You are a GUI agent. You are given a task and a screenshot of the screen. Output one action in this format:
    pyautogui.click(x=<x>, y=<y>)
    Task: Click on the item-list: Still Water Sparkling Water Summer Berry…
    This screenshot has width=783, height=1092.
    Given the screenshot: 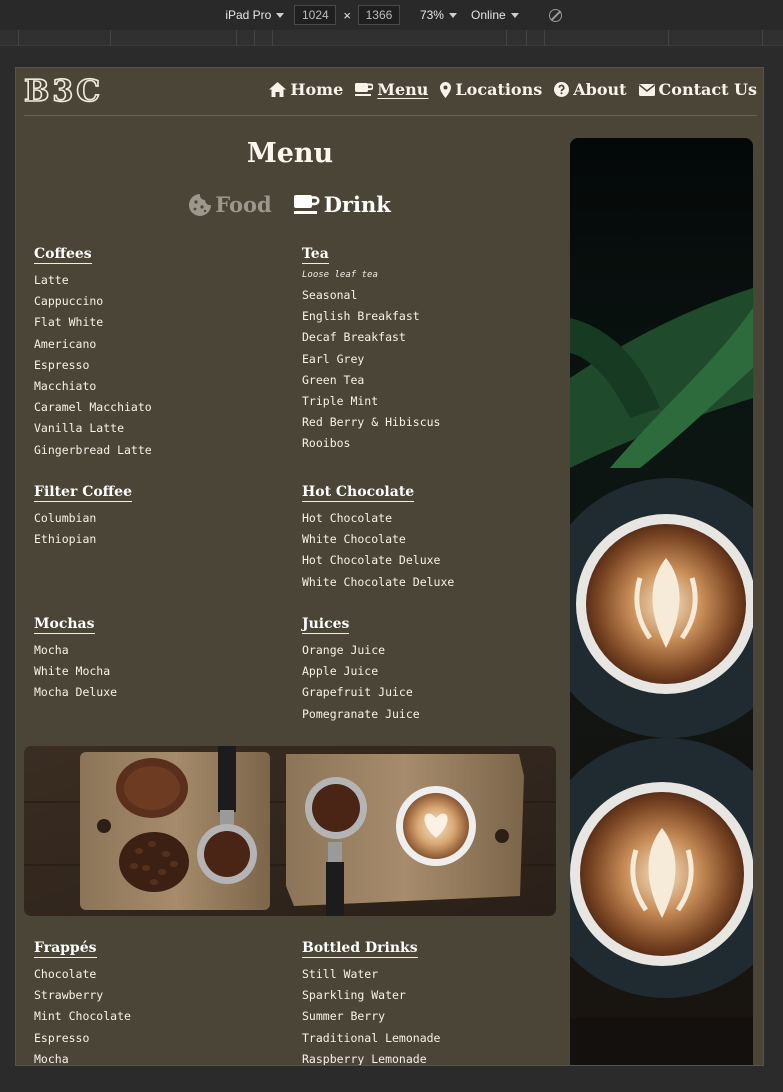 What is the action you would take?
    pyautogui.click(x=371, y=1015)
    